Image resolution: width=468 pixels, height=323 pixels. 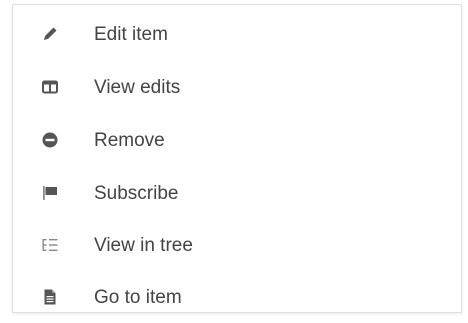 What do you see at coordinates (50, 193) in the screenshot?
I see `flag-icon` at bounding box center [50, 193].